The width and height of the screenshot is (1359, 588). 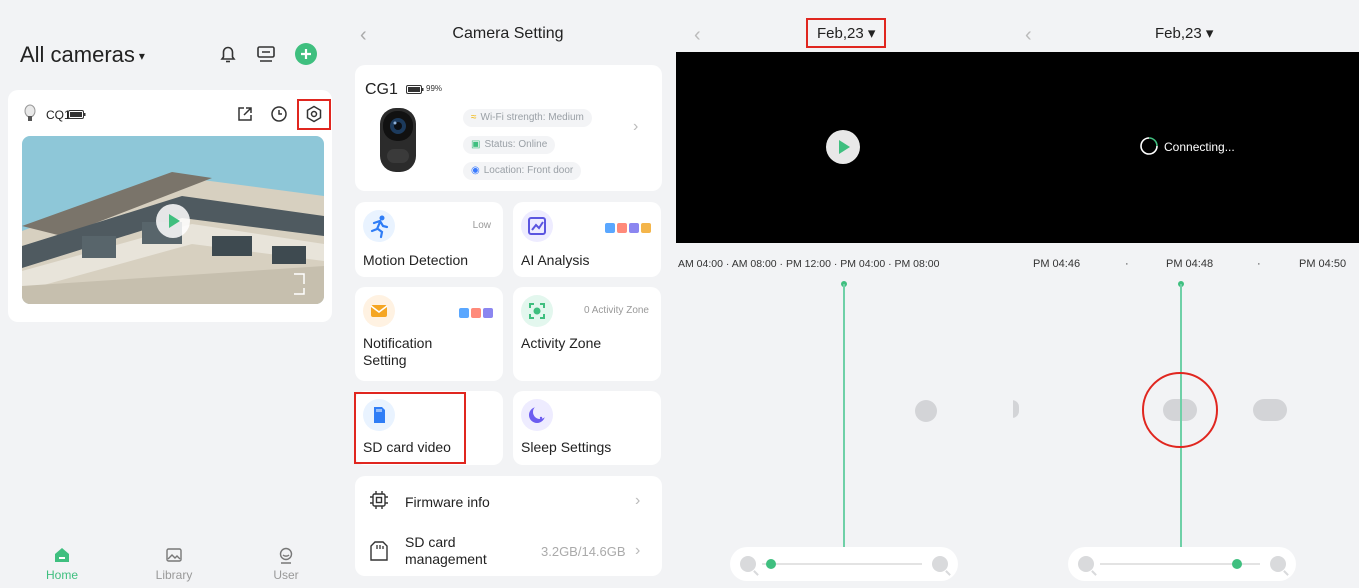 What do you see at coordinates (279, 114) in the screenshot?
I see `history-icon` at bounding box center [279, 114].